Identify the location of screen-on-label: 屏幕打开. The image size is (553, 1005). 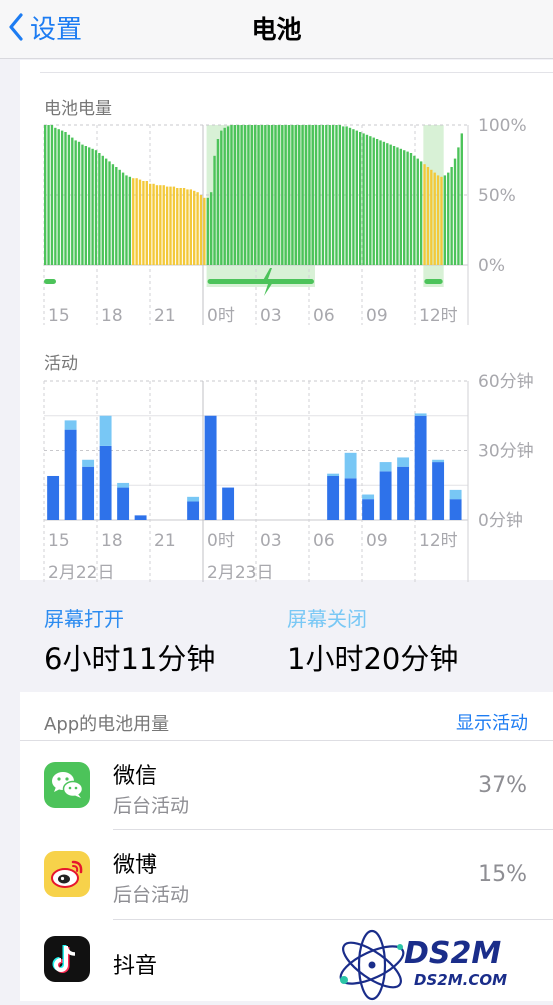
(84, 619).